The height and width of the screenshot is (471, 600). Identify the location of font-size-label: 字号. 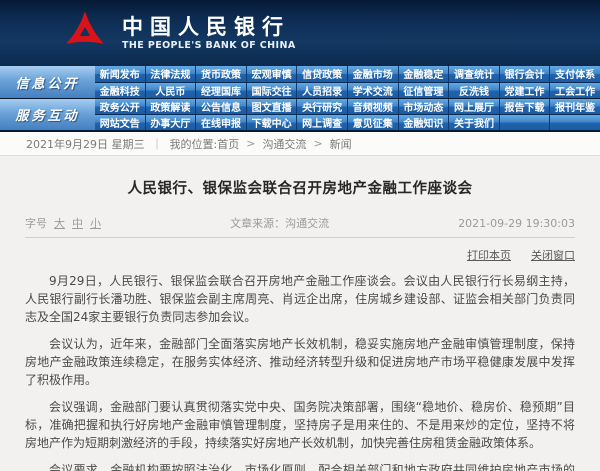
(36, 223).